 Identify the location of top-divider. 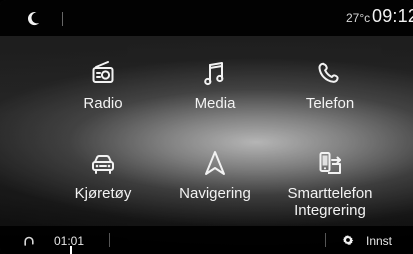
(62, 19).